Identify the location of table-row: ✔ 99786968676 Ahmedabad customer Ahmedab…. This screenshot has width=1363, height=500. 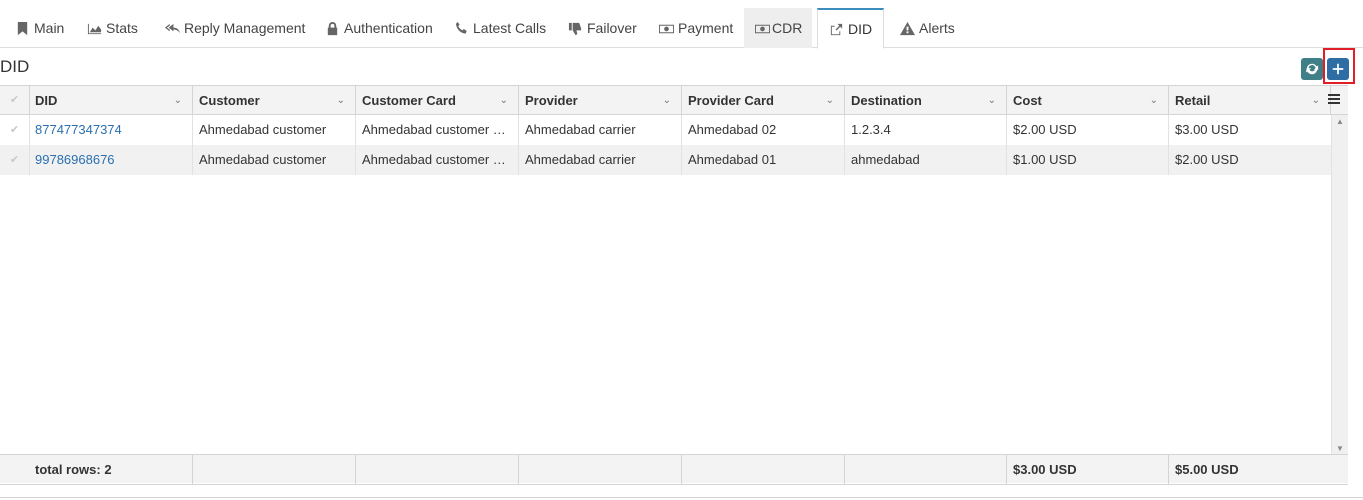
(665, 160).